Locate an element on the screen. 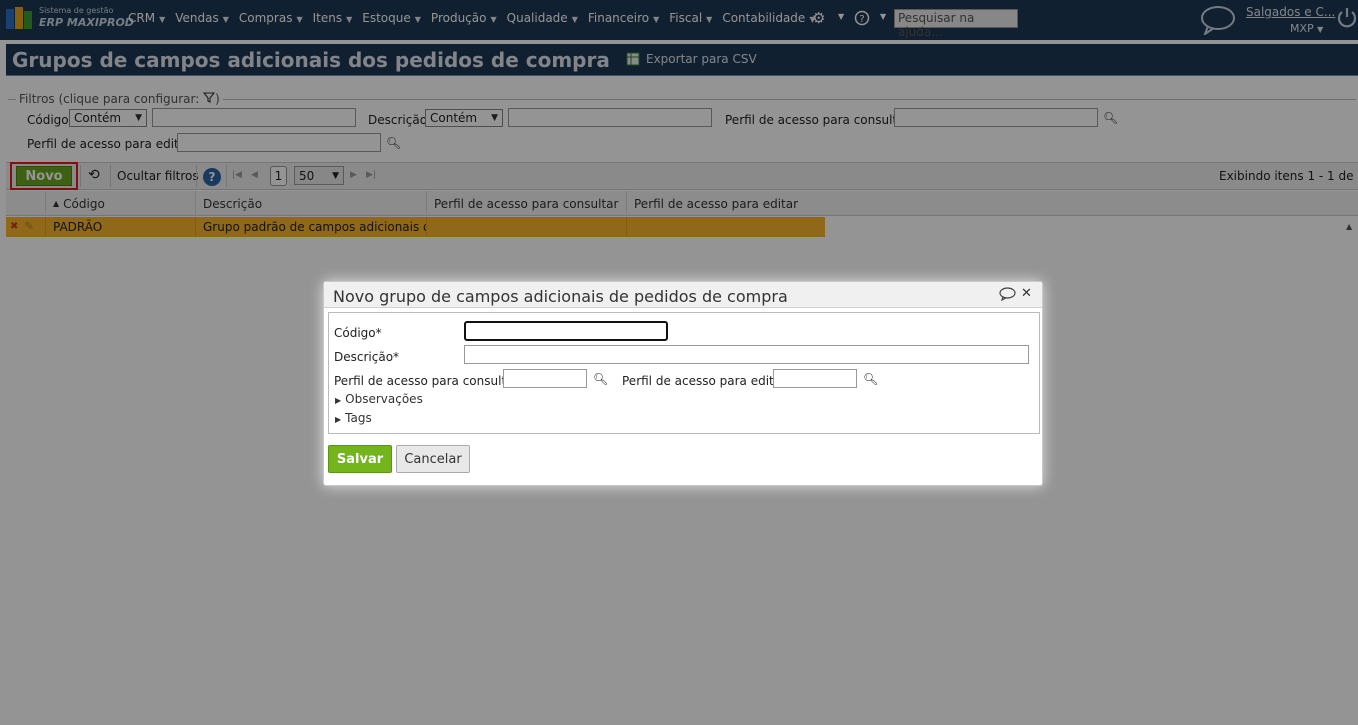 The height and width of the screenshot is (725, 1358). perfil-editar-input is located at coordinates (815, 378).